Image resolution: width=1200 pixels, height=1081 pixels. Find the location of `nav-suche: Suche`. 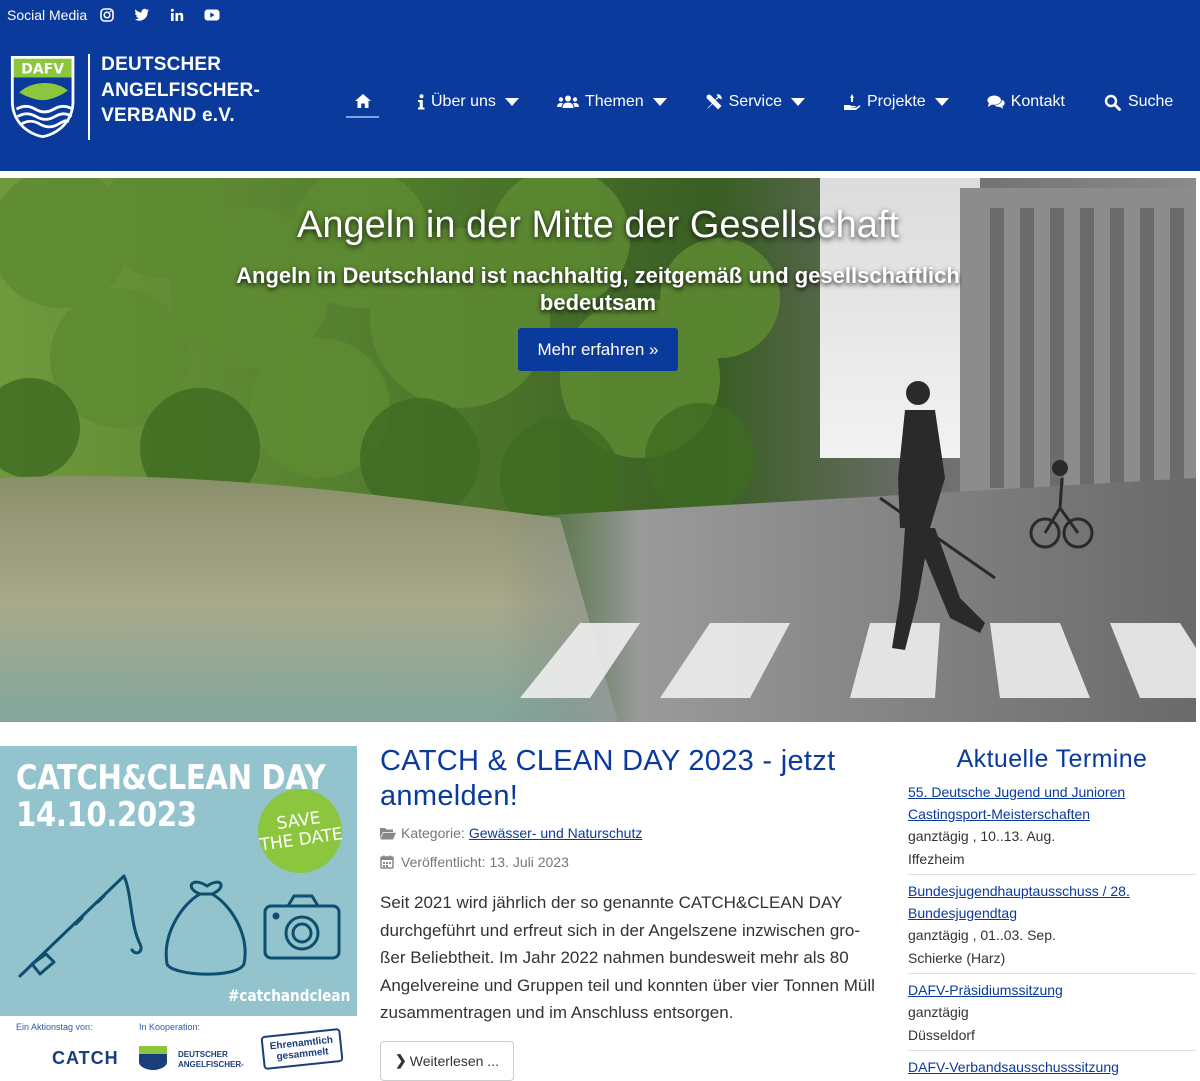

nav-suche: Suche is located at coordinates (1138, 102).